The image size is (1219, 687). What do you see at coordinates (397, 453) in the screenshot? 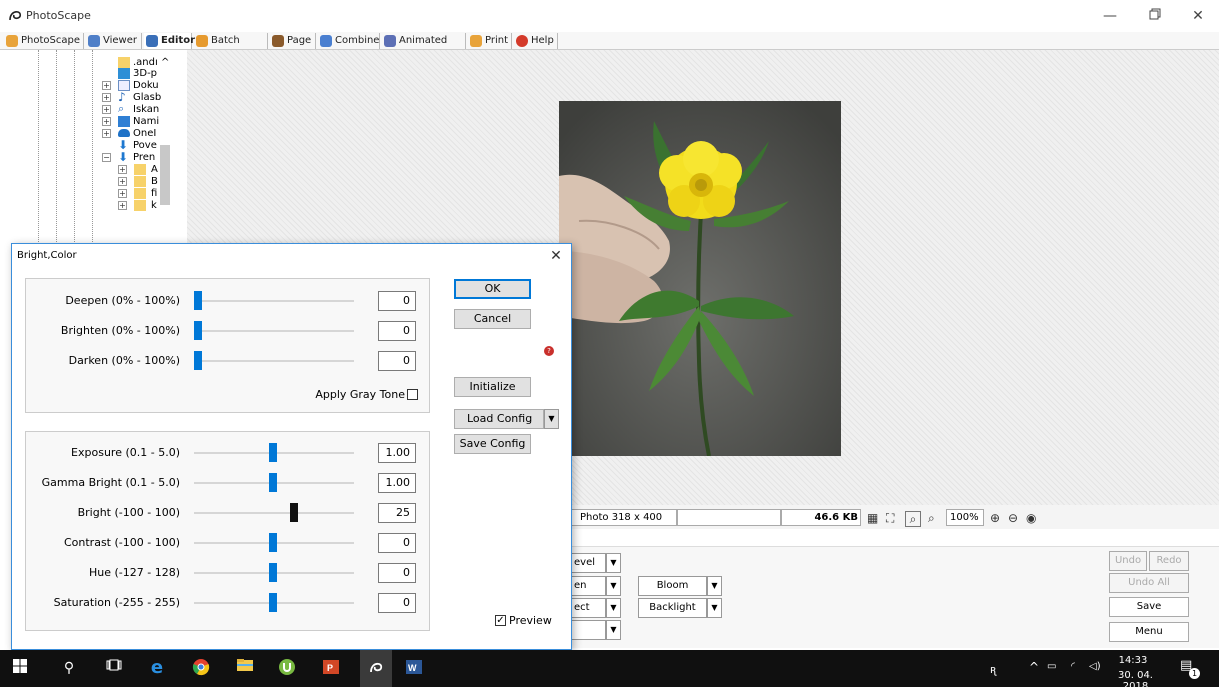
I see `exposure-value-input: 1.00` at bounding box center [397, 453].